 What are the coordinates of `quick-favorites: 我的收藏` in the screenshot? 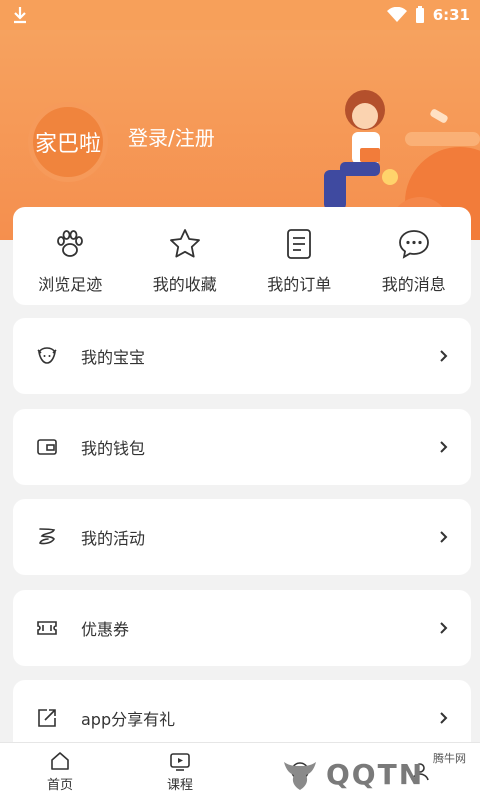 It's located at (185, 266).